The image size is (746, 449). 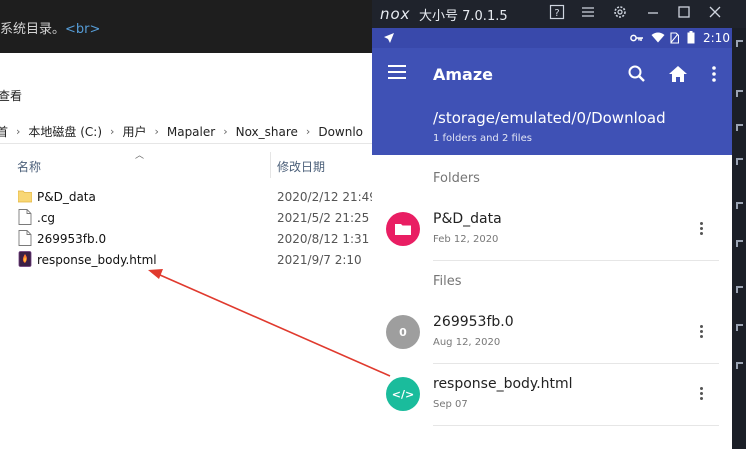 I want to click on item-date: Sep 07, so click(x=450, y=404).